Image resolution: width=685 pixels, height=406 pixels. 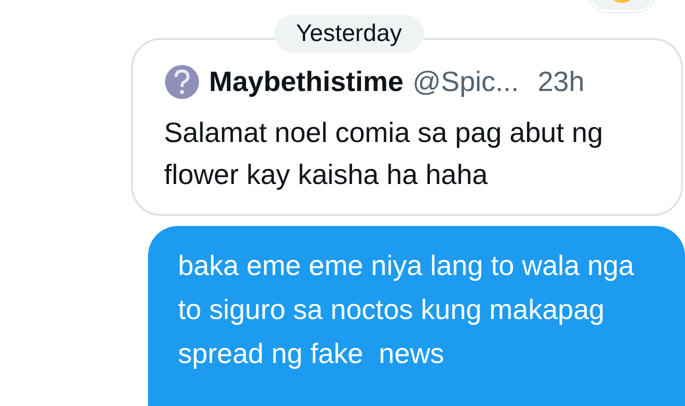 I want to click on author-name: Maybethistime, so click(x=306, y=82).